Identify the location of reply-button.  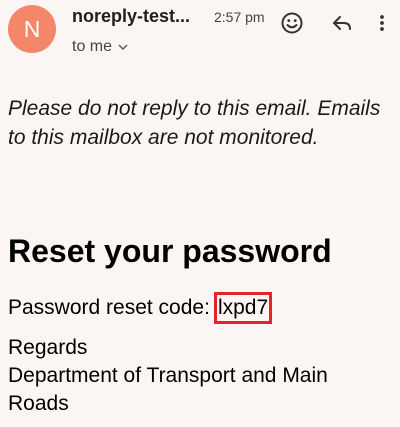
(342, 23).